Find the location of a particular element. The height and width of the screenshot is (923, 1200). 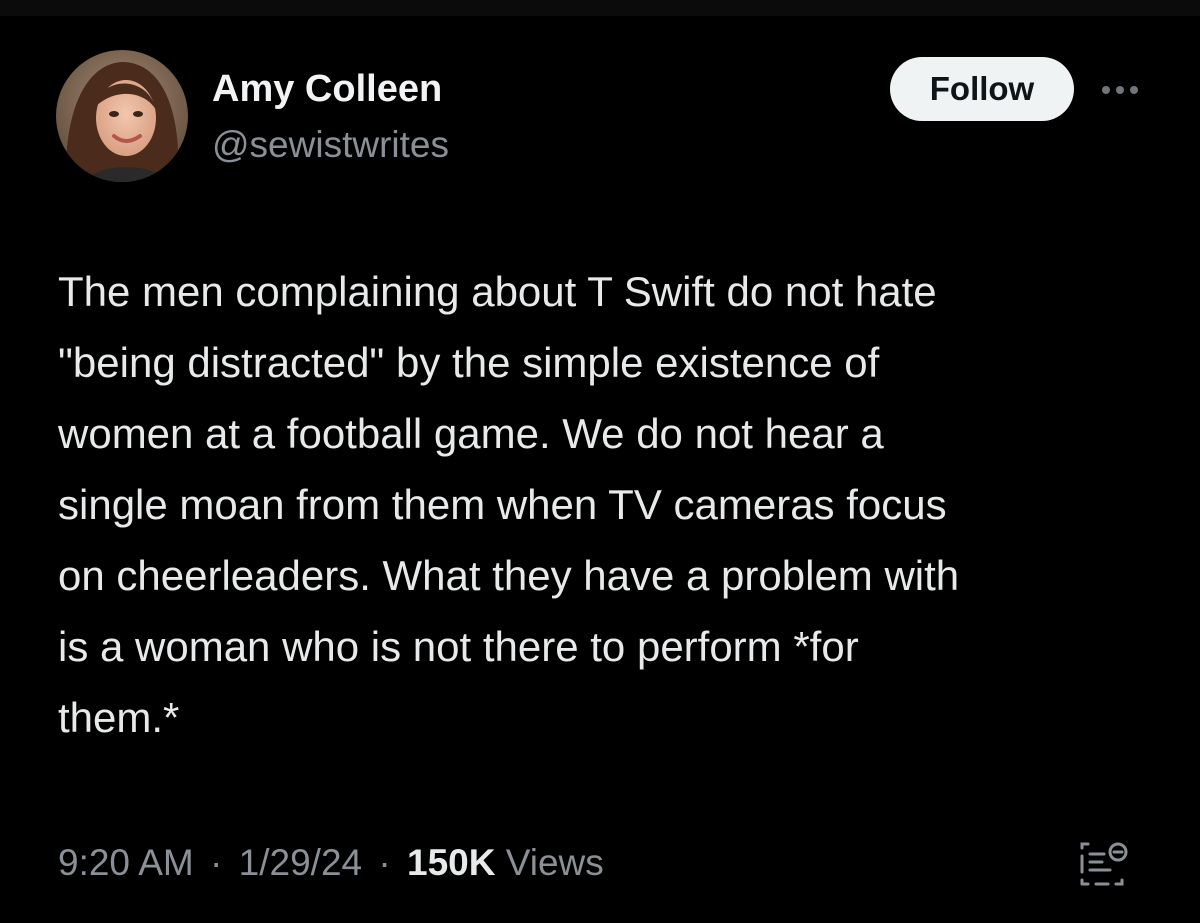

tweet-time: 9:20 AM is located at coordinates (126, 862).